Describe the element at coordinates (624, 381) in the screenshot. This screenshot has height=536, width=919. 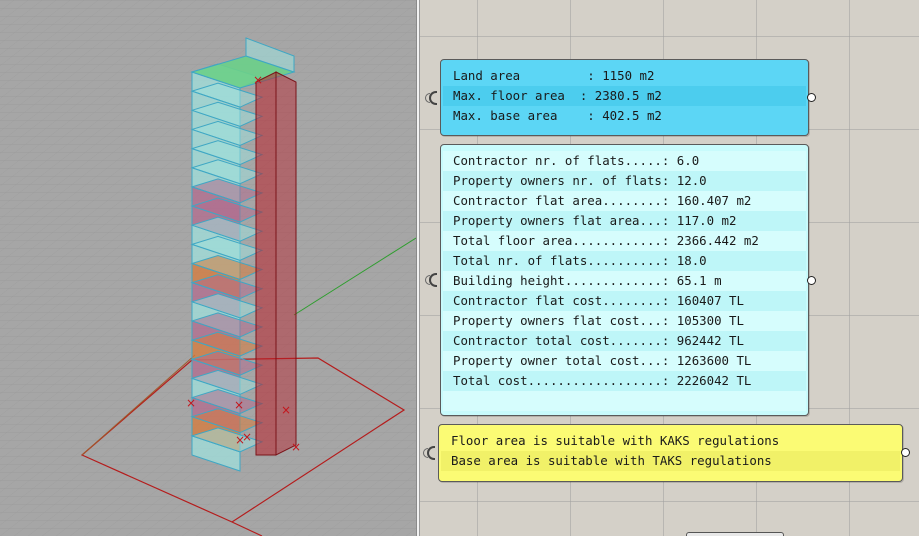
I see `total-cost-line: Total cost..................: 2226042 TL` at that location.